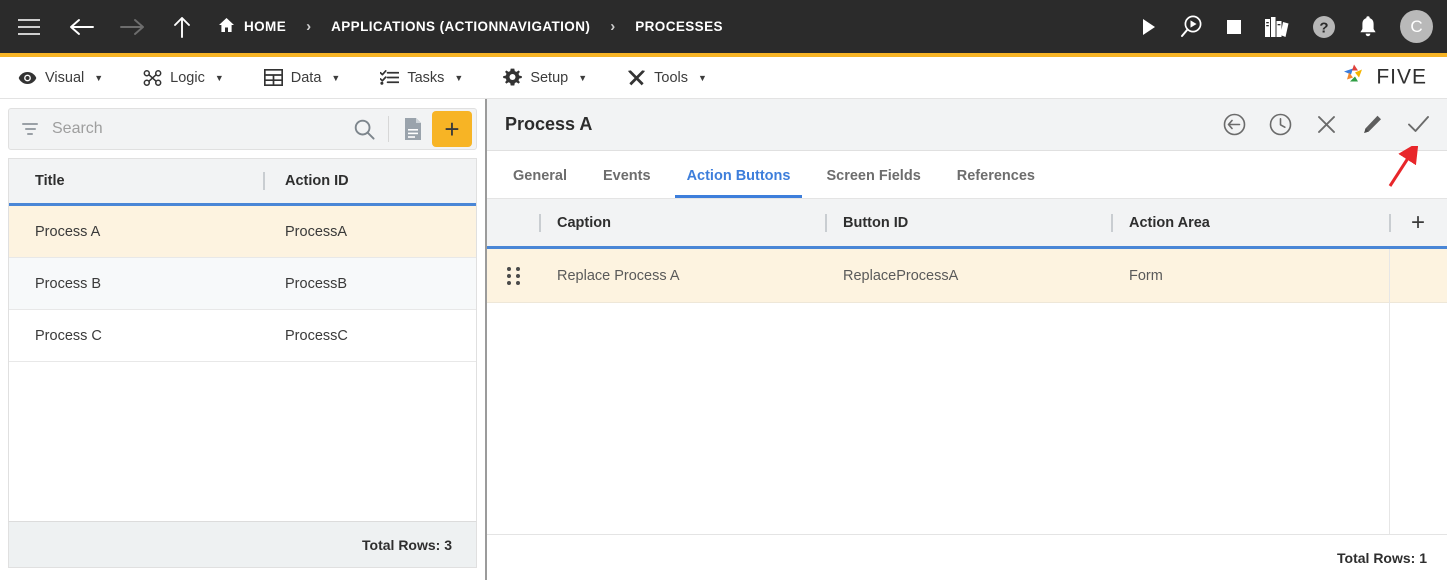 The image size is (1447, 580). I want to click on cell-action-id: ProcessB, so click(316, 283).